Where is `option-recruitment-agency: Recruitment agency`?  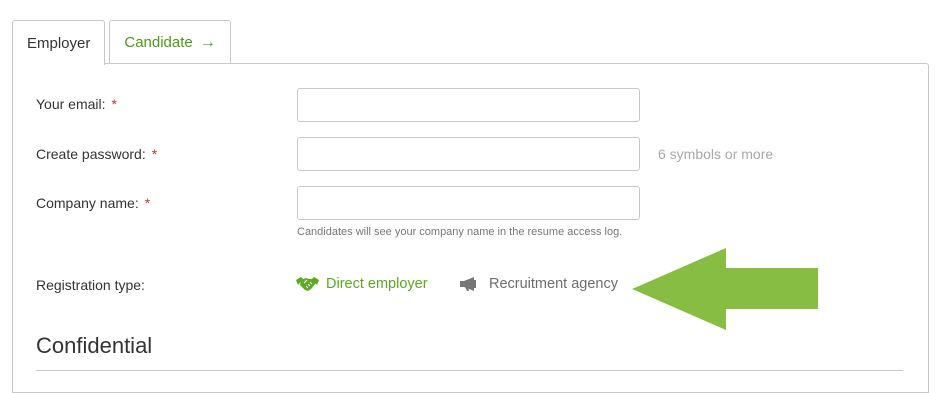
option-recruitment-agency: Recruitment agency is located at coordinates (539, 284).